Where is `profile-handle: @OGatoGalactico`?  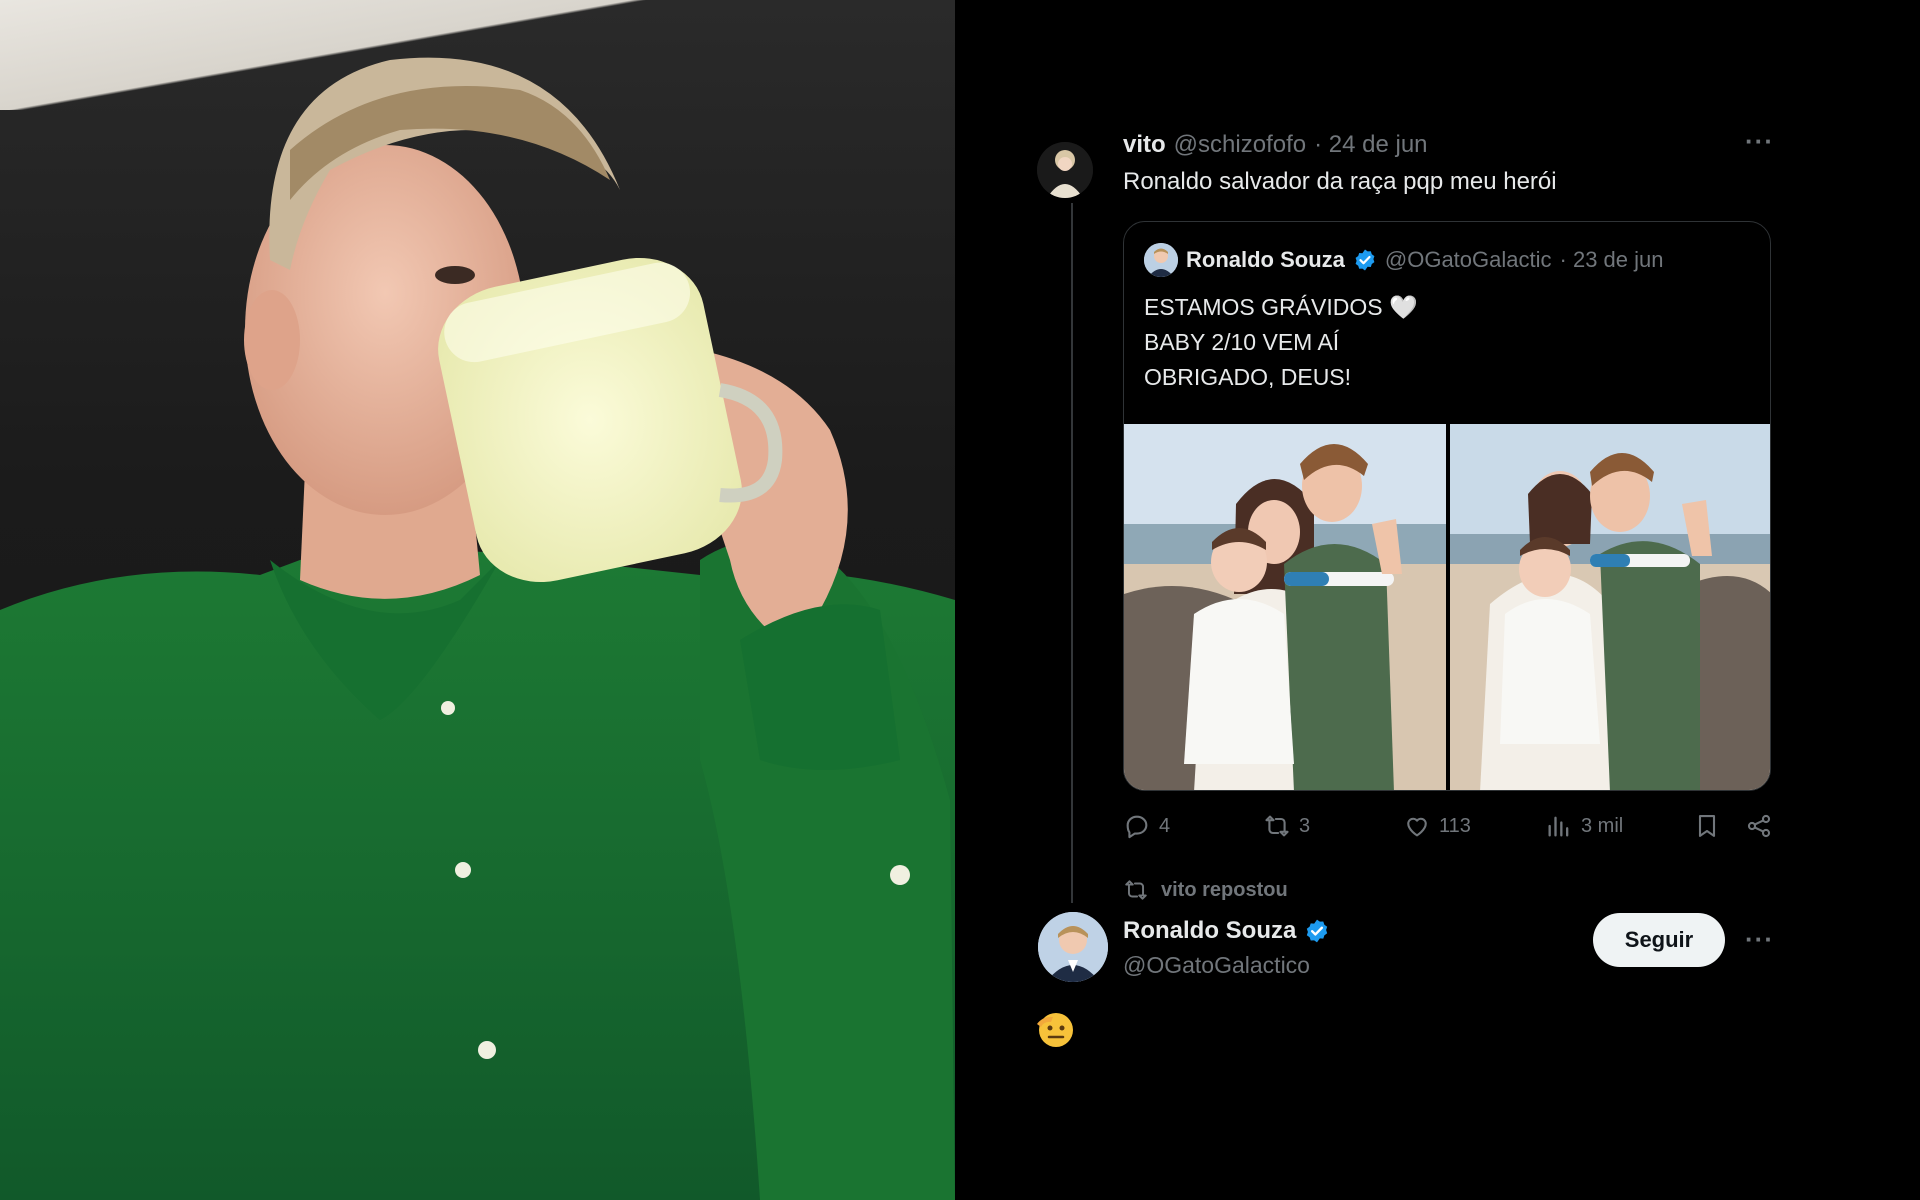 profile-handle: @OGatoGalactico is located at coordinates (1216, 965).